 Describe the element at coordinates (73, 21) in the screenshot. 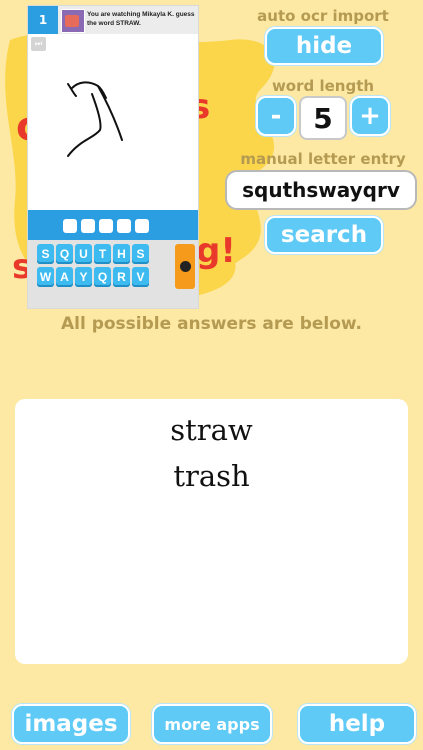

I see `player-avatar` at that location.